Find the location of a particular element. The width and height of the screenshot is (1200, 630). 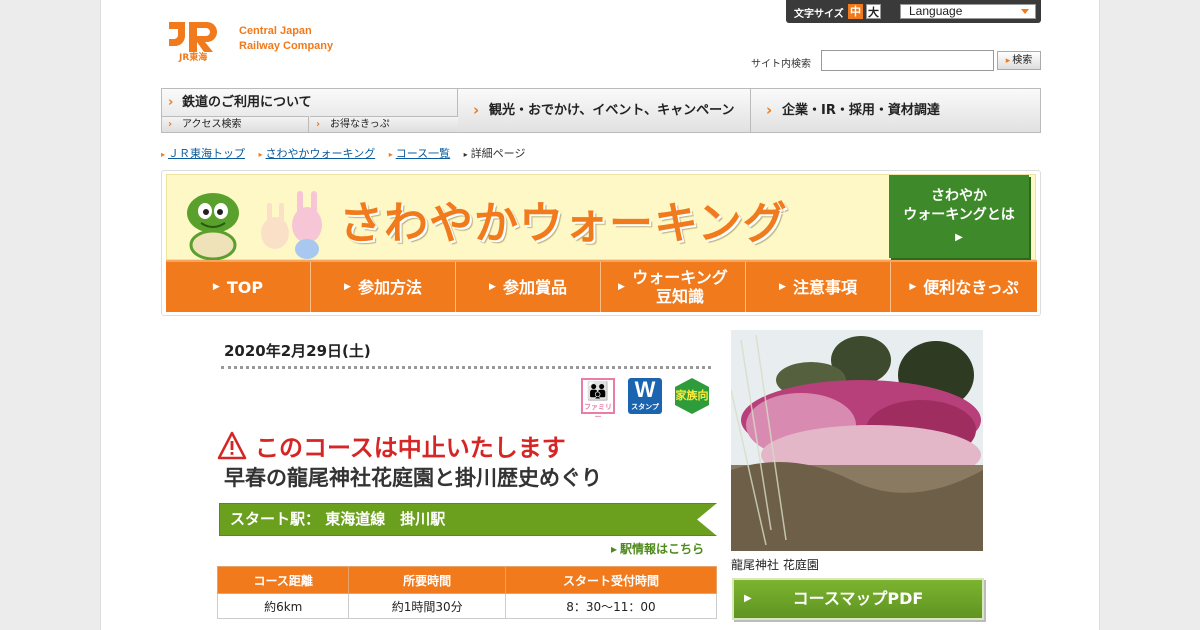

gnav-corporate-label: 企業・IR・採用・資材調達 is located at coordinates (861, 110).